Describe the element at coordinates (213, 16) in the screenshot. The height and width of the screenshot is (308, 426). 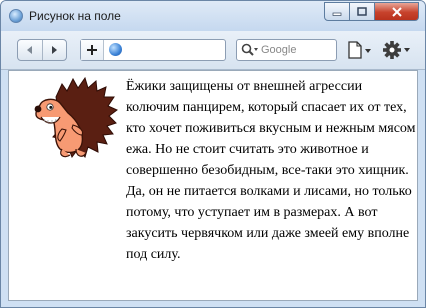
I see `title-bar: Рисунок на поле` at that location.